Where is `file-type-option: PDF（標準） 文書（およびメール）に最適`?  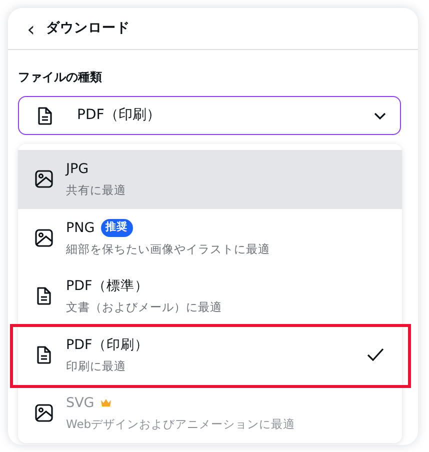 file-type-option: PDF（標準） 文書（およびメール）に最適 is located at coordinates (210, 296).